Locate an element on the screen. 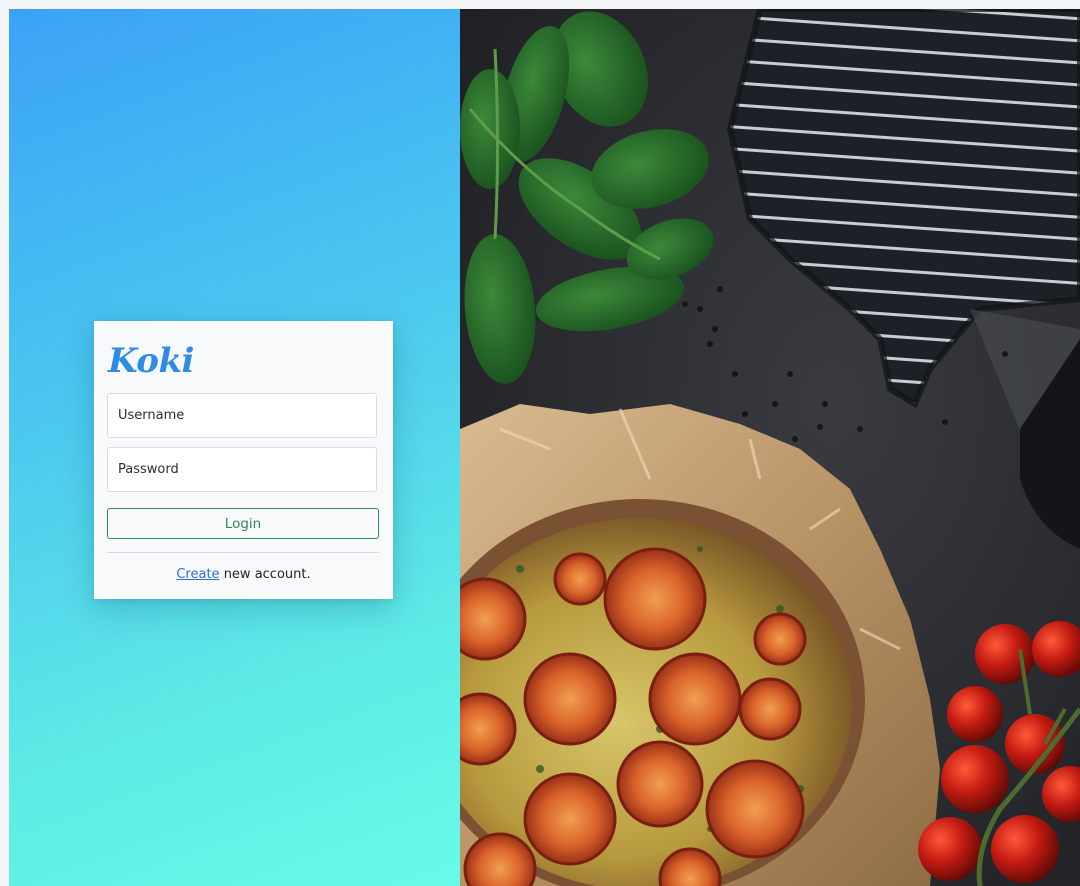 The width and height of the screenshot is (1080, 886). login-card: Koki Login Create new account. is located at coordinates (243, 460).